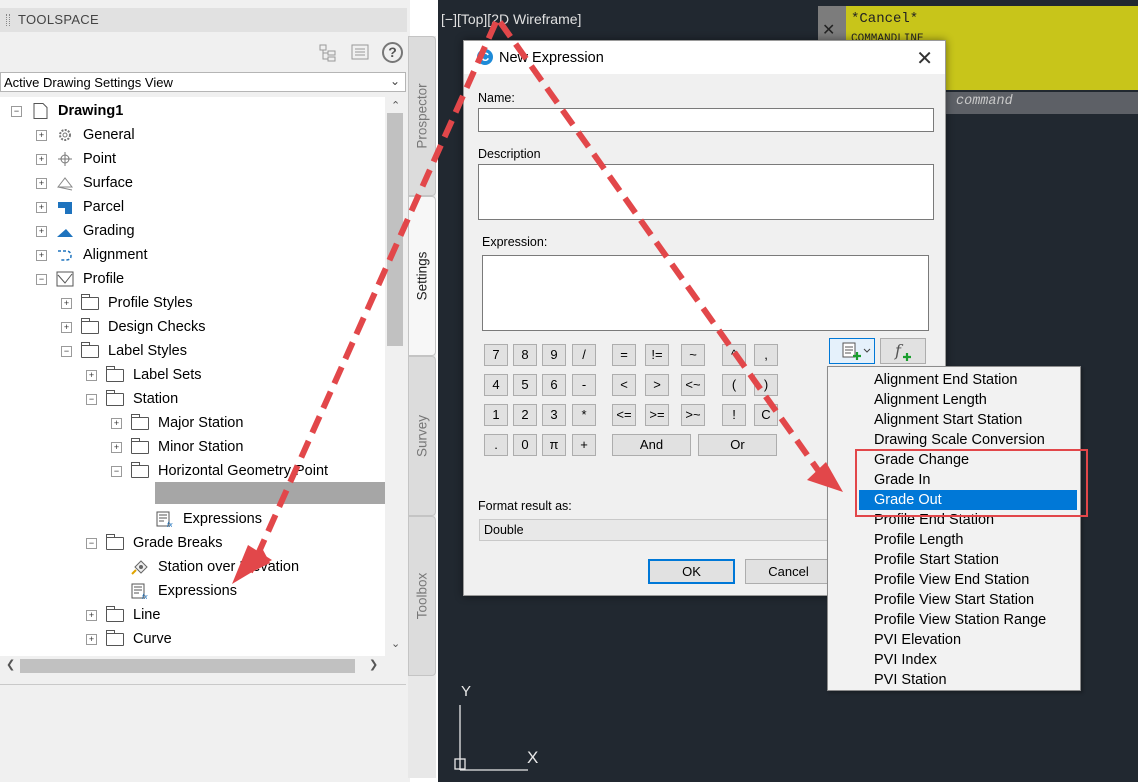 Image resolution: width=1138 pixels, height=783 pixels. I want to click on expression-input, so click(705, 293).